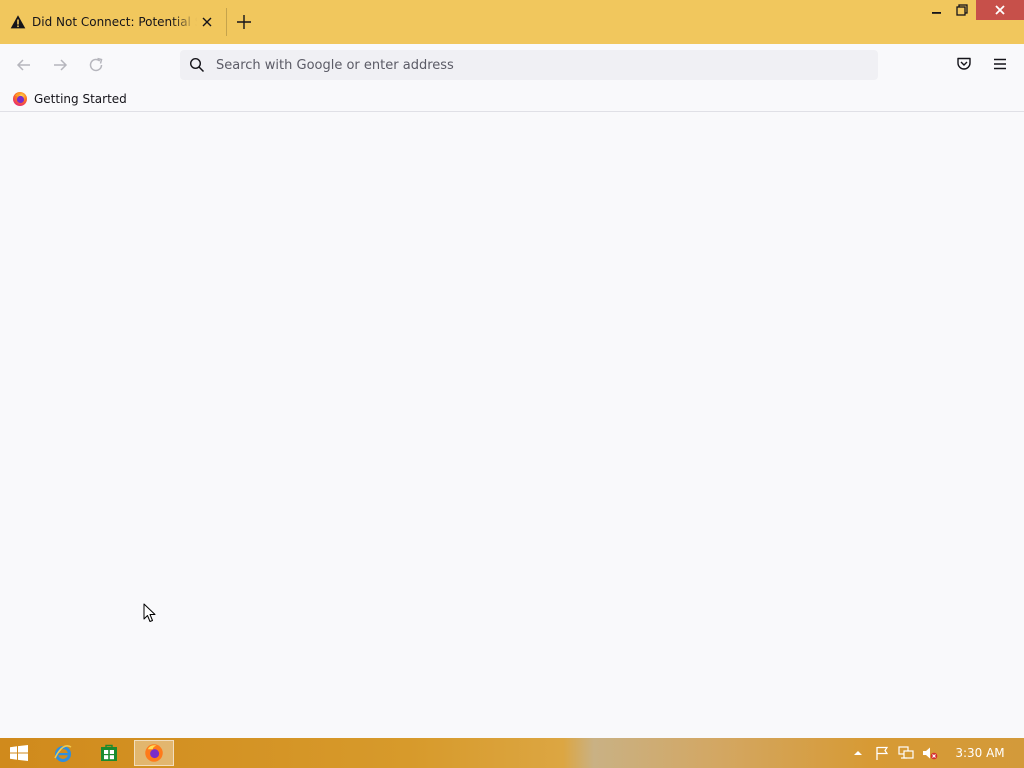 The width and height of the screenshot is (1024, 768). What do you see at coordinates (226, 22) in the screenshot?
I see `tab-separator` at bounding box center [226, 22].